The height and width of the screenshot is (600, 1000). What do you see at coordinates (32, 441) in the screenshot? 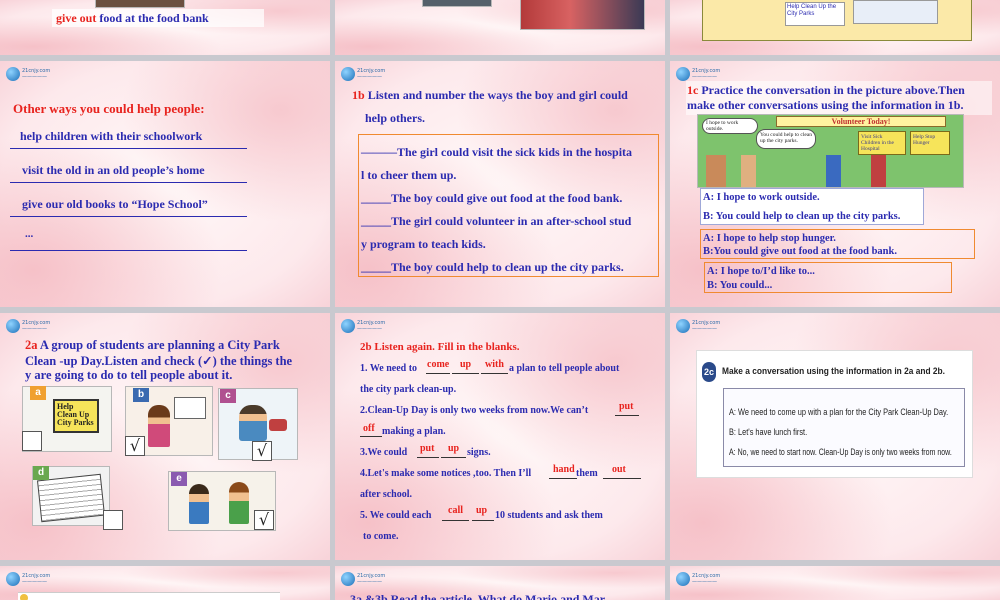
I see `checkbox-a` at bounding box center [32, 441].